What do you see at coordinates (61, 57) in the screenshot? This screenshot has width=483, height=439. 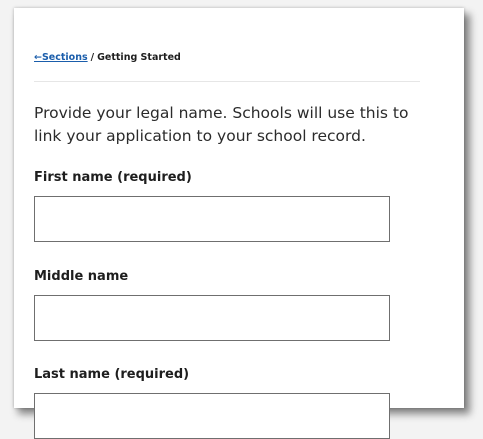 I see `breadcrumb-sections-link: ←Sections` at bounding box center [61, 57].